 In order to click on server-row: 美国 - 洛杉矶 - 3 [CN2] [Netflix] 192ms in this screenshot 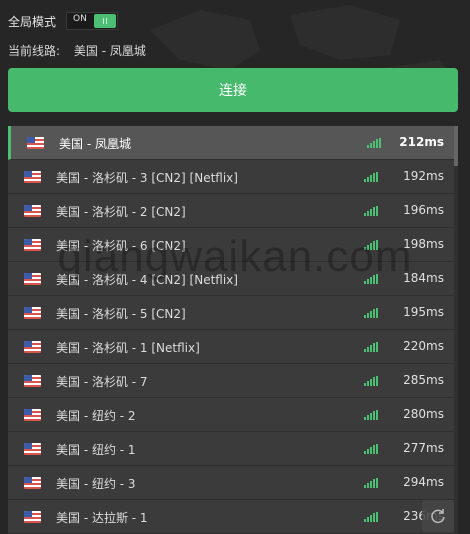, I will do `click(231, 177)`.